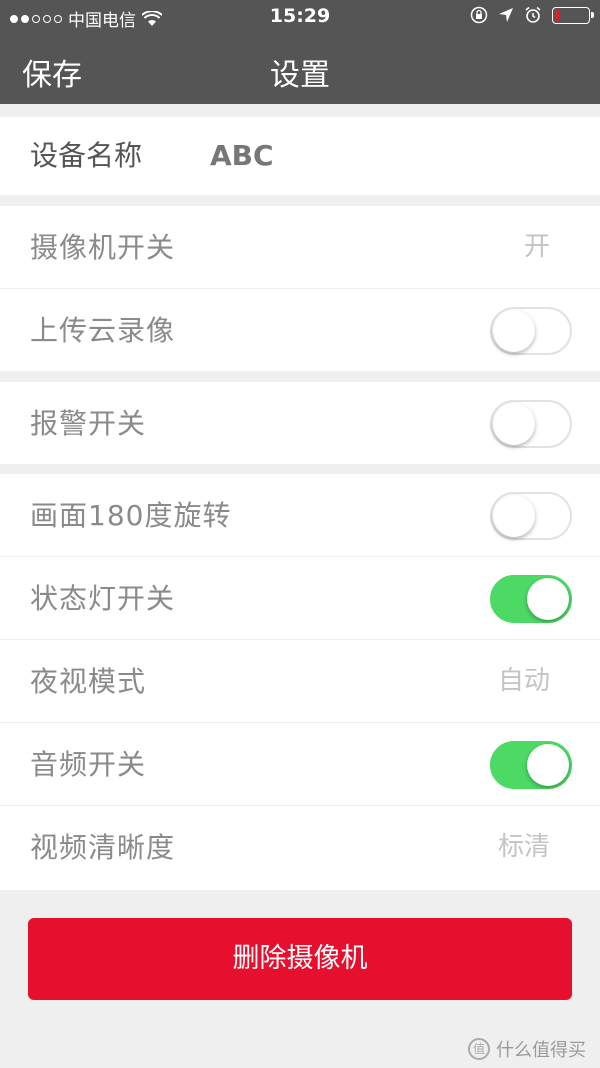  I want to click on video-quality-label: 视频清晰度, so click(103, 847).